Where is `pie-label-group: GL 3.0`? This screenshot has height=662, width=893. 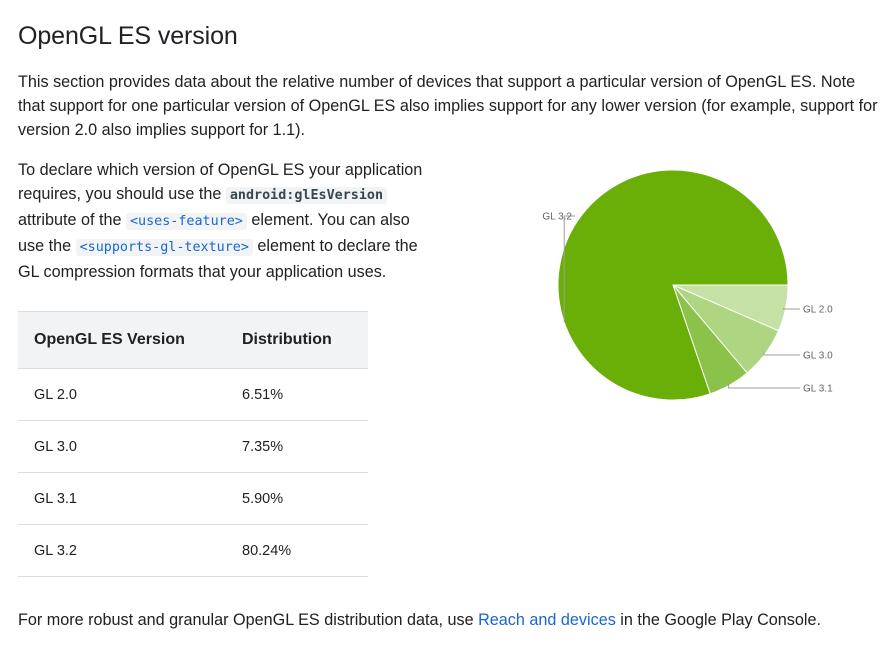
pie-label-group: GL 3.0 is located at coordinates (798, 356).